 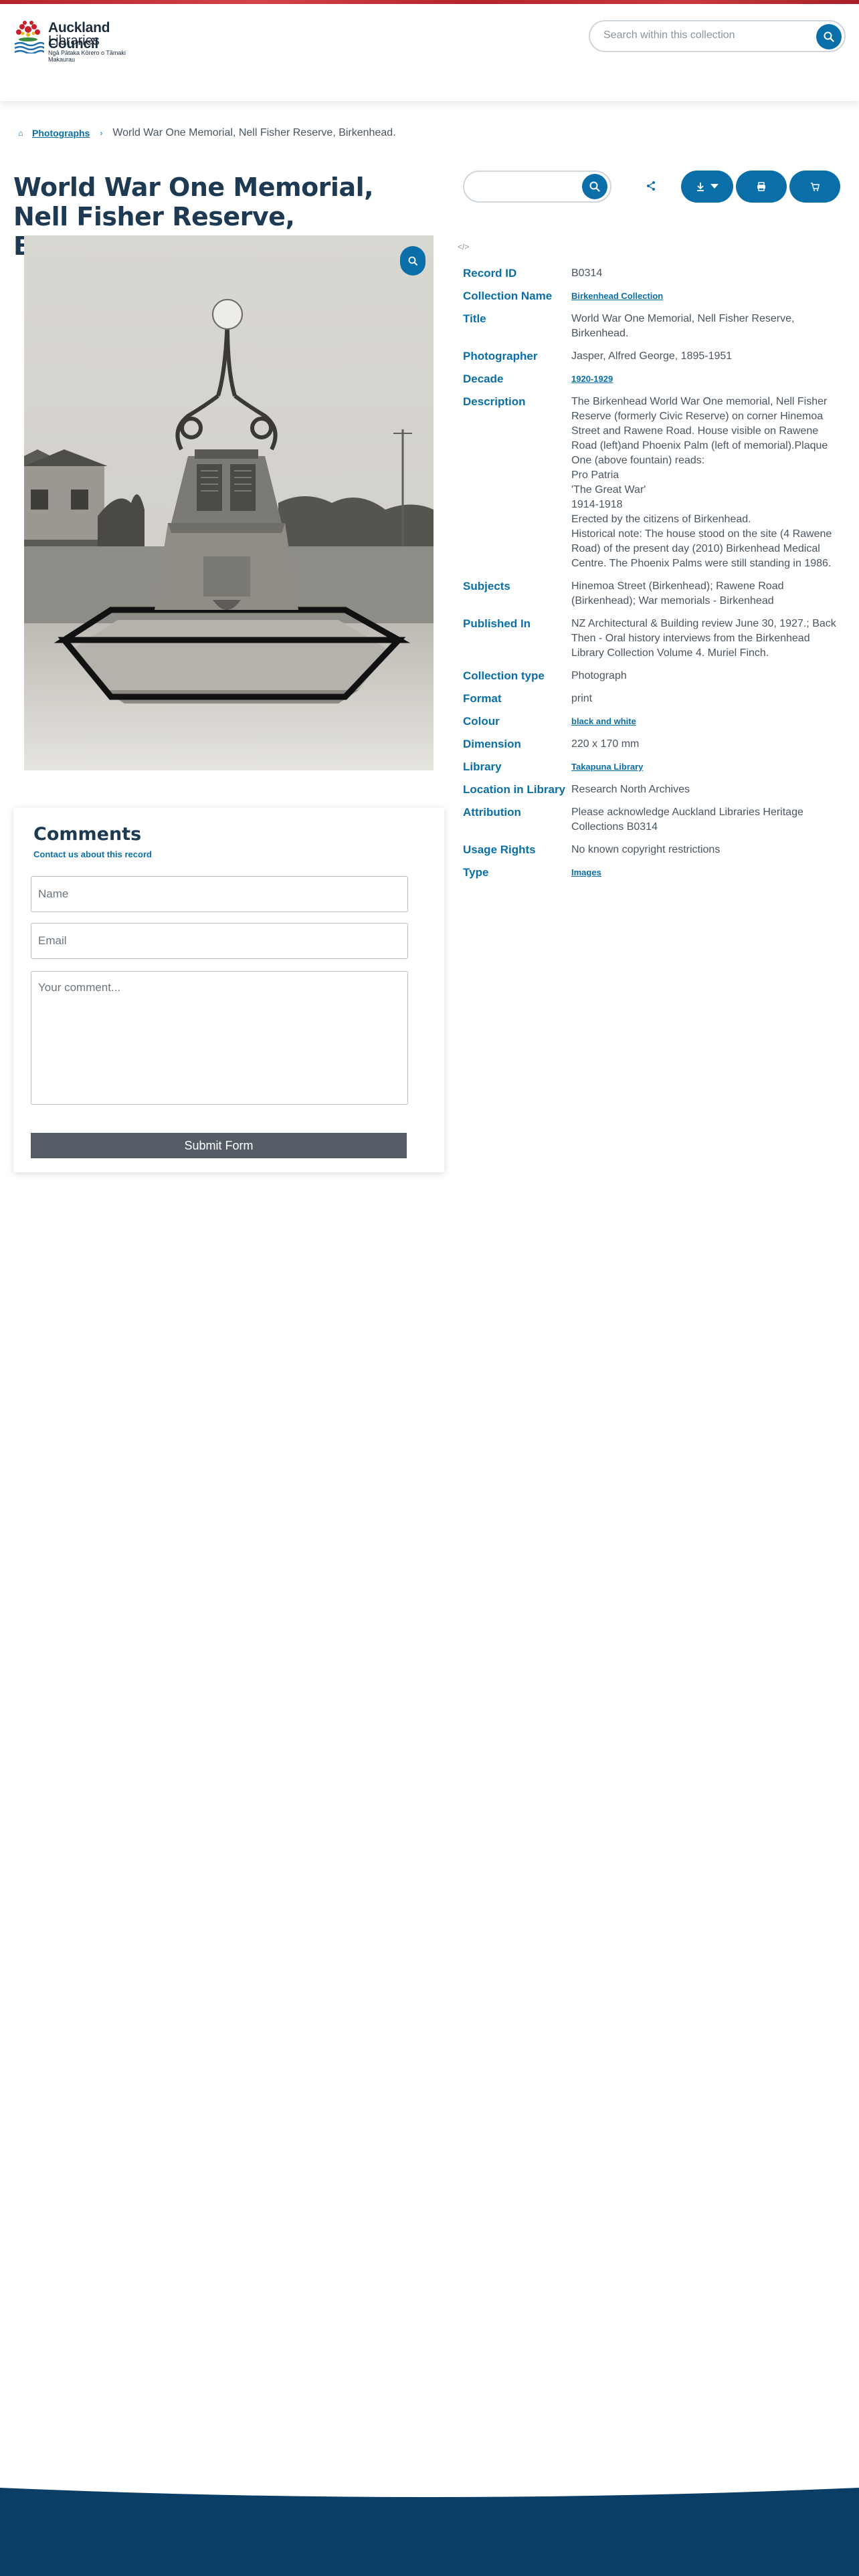 I want to click on chevron-down-icon, so click(x=715, y=186).